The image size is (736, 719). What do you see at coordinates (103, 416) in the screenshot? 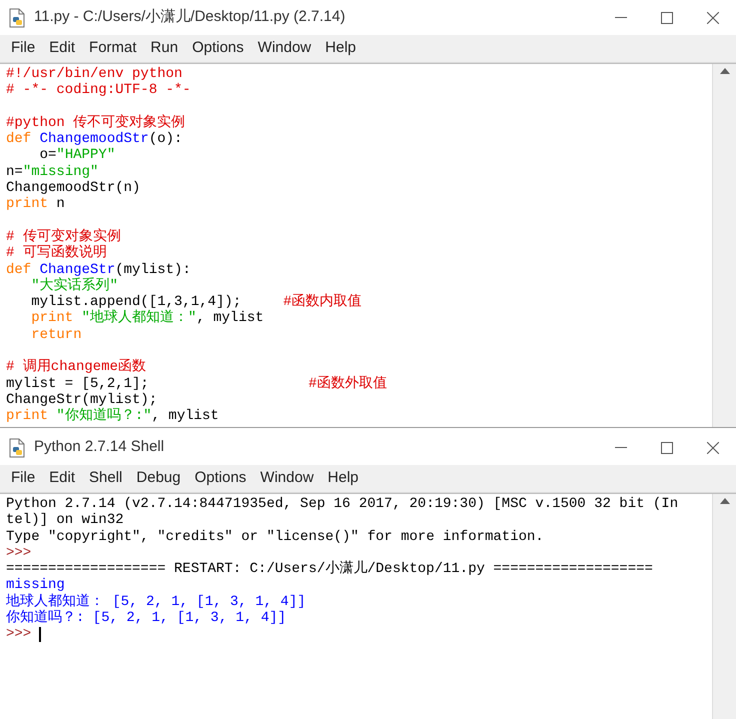
I see `code-token: "你知道吗？:"` at bounding box center [103, 416].